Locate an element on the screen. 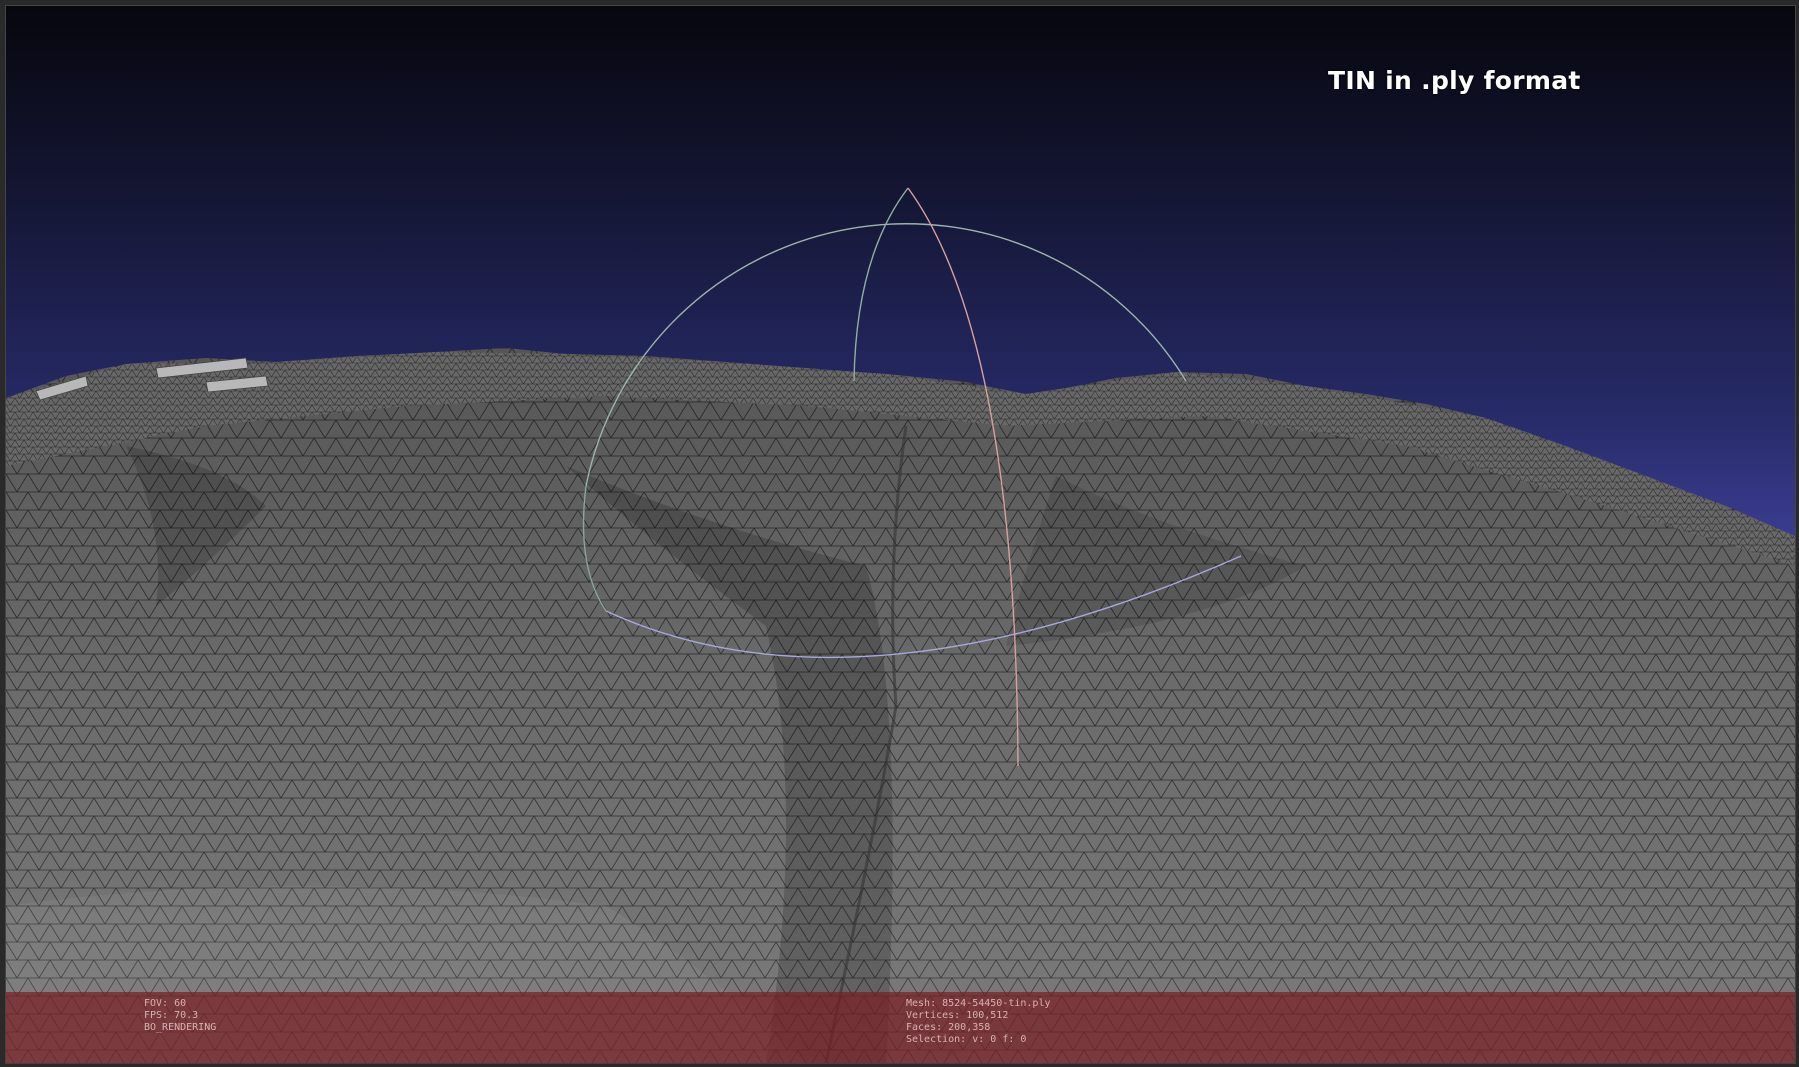  mesh-name: Mesh: 8524-54450-tin.ply is located at coordinates (978, 1003).